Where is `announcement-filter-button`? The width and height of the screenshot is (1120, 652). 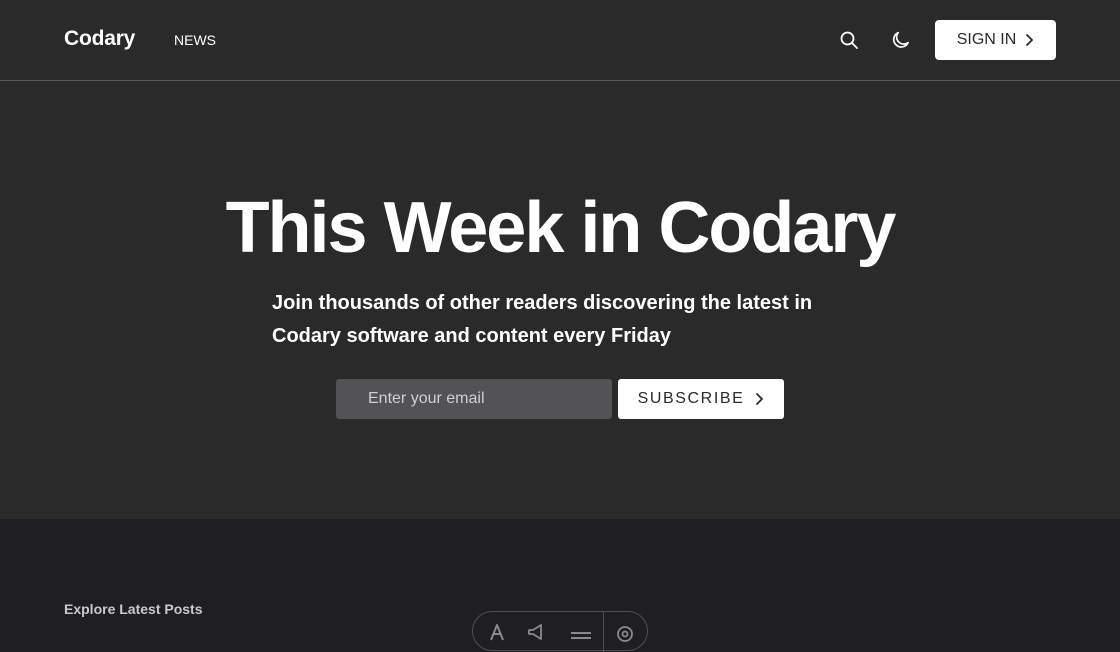
announcement-filter-button is located at coordinates (537, 632).